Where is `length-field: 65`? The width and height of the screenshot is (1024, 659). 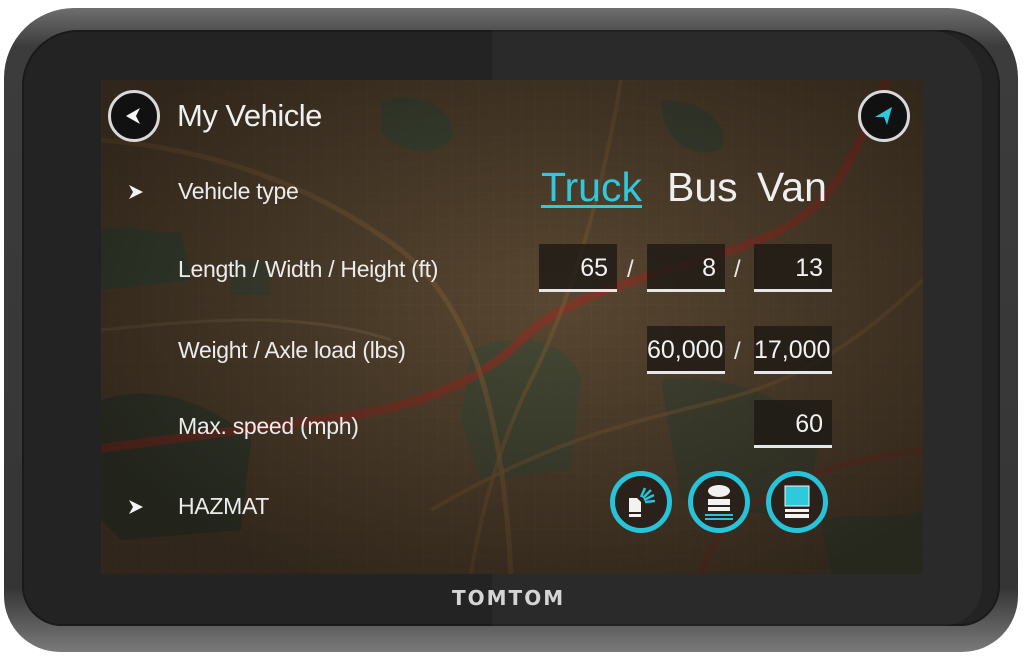
length-field: 65 is located at coordinates (578, 268).